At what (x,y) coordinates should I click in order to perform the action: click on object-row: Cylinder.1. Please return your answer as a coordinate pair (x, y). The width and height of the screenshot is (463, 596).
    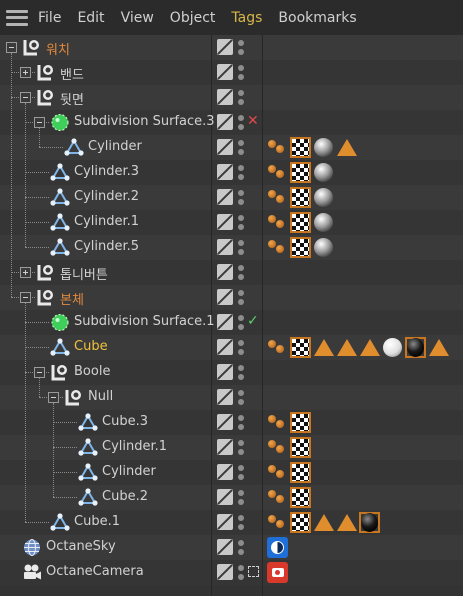
    Looking at the image, I should click on (231, 222).